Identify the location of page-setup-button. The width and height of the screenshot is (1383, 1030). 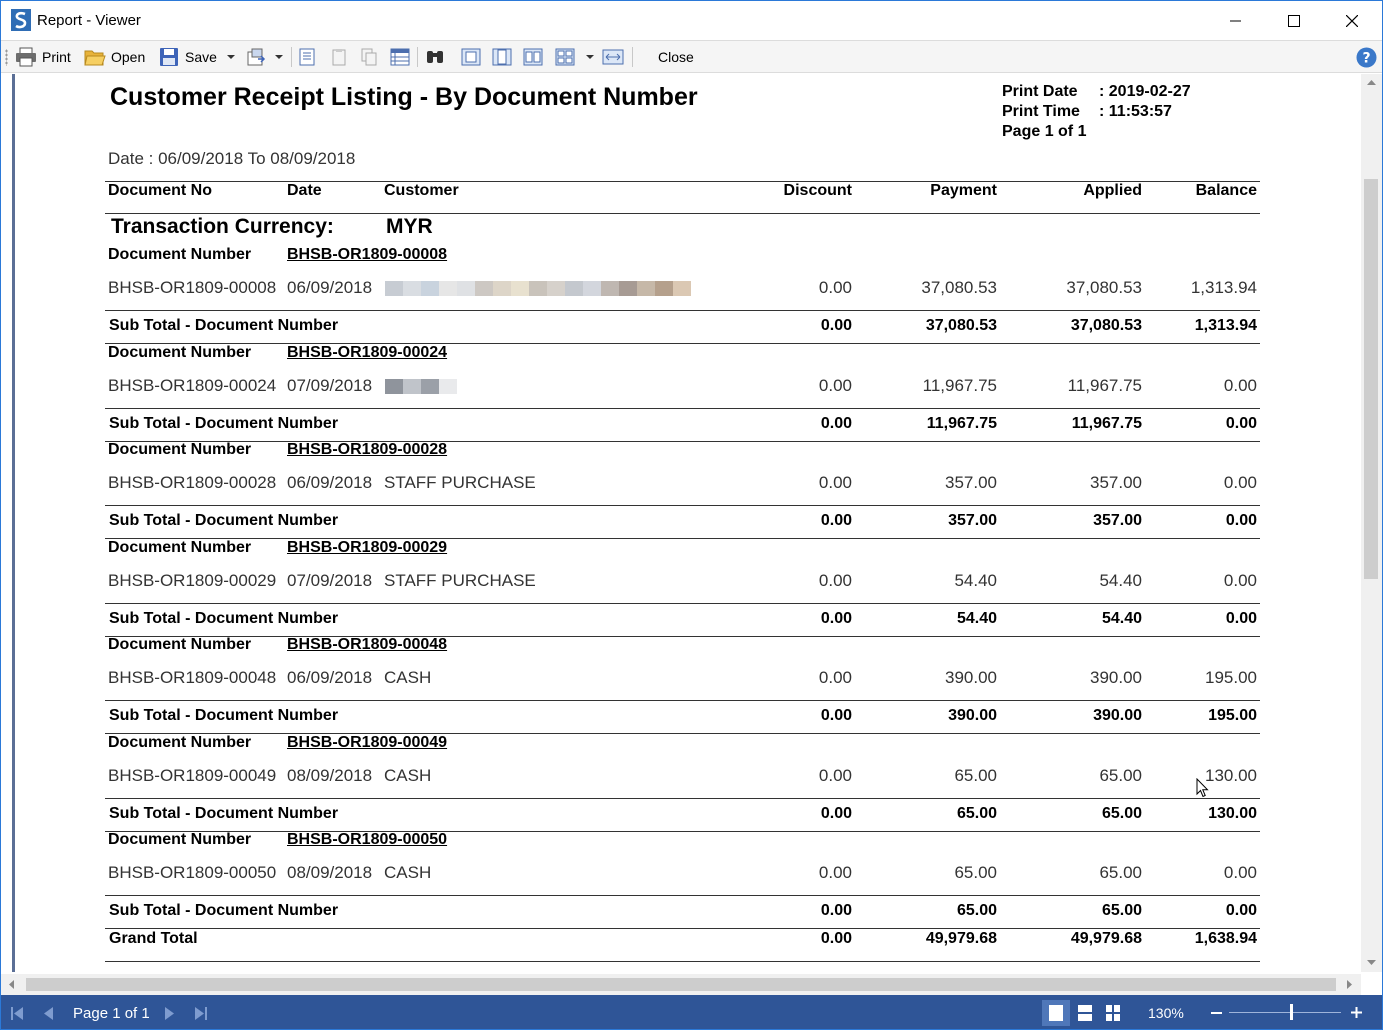
(307, 57).